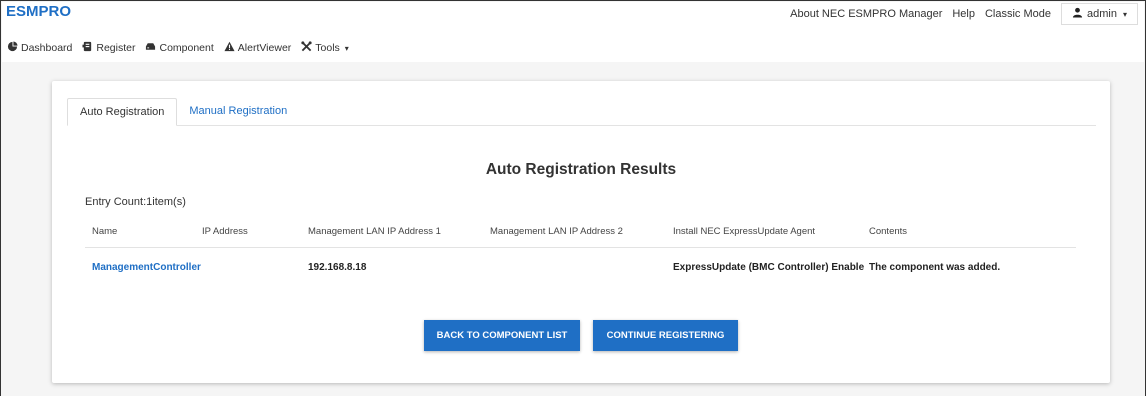 This screenshot has height=396, width=1146. What do you see at coordinates (744, 231) in the screenshot?
I see `column-header-expressupdate-agent: Install NEC ExpressUpdate Agent` at bounding box center [744, 231].